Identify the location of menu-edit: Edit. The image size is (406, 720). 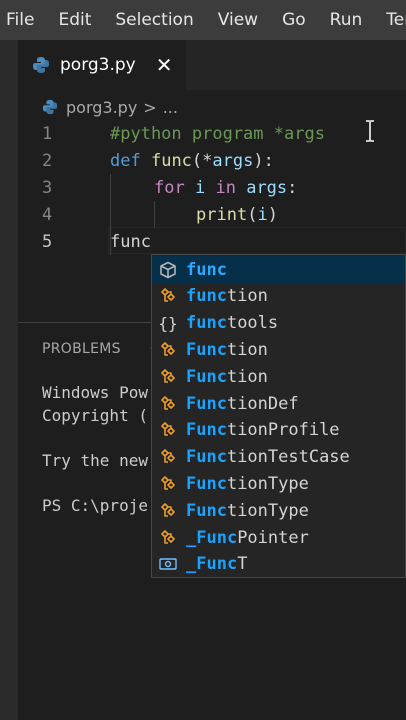
(74, 20).